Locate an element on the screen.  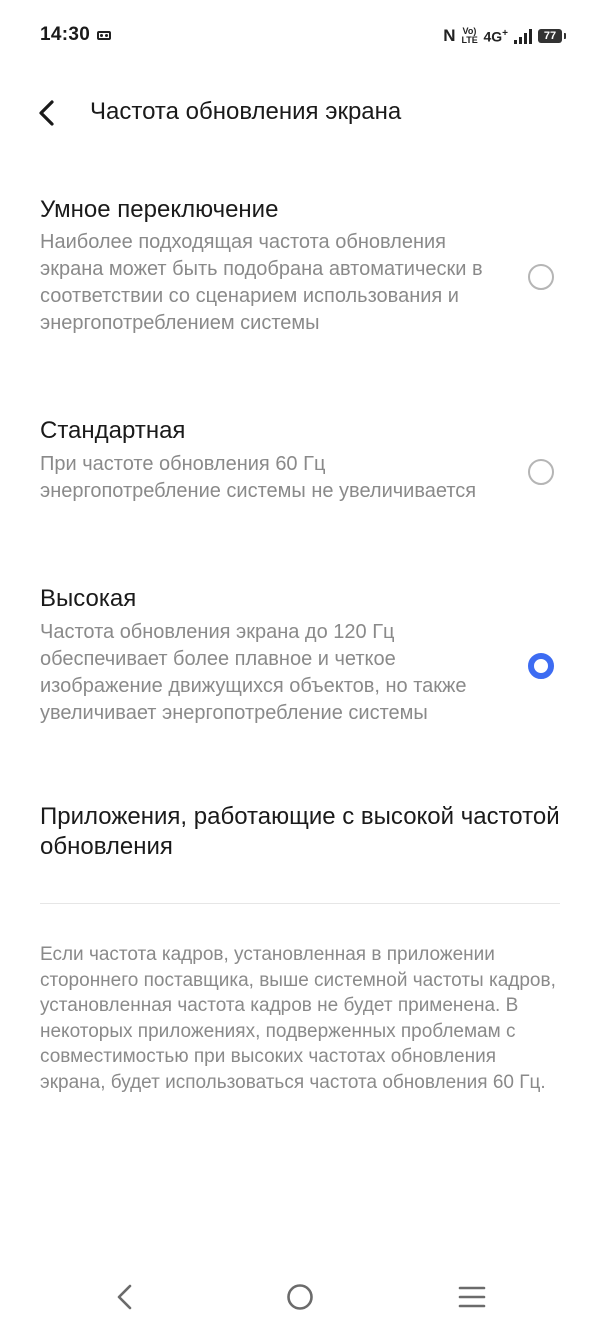
back-icon is located at coordinates (124, 1297).